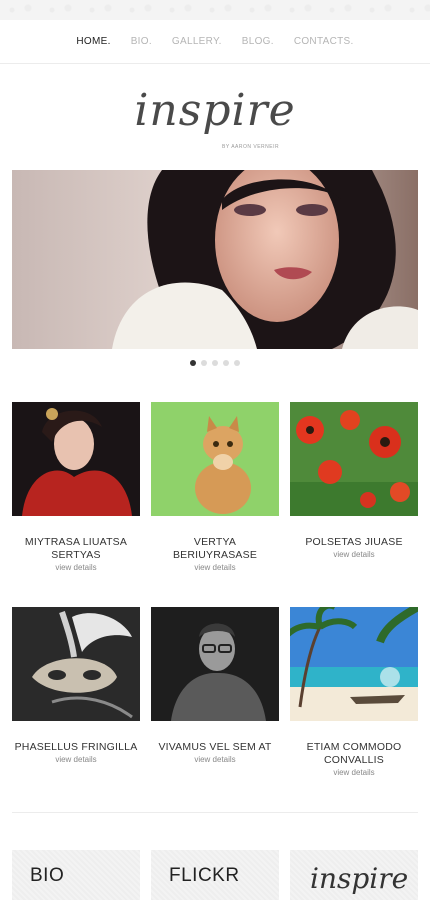 The width and height of the screenshot is (430, 900). Describe the element at coordinates (76, 747) in the screenshot. I see `gallery-card-title: PHASELLUS FRINGILLA` at that location.